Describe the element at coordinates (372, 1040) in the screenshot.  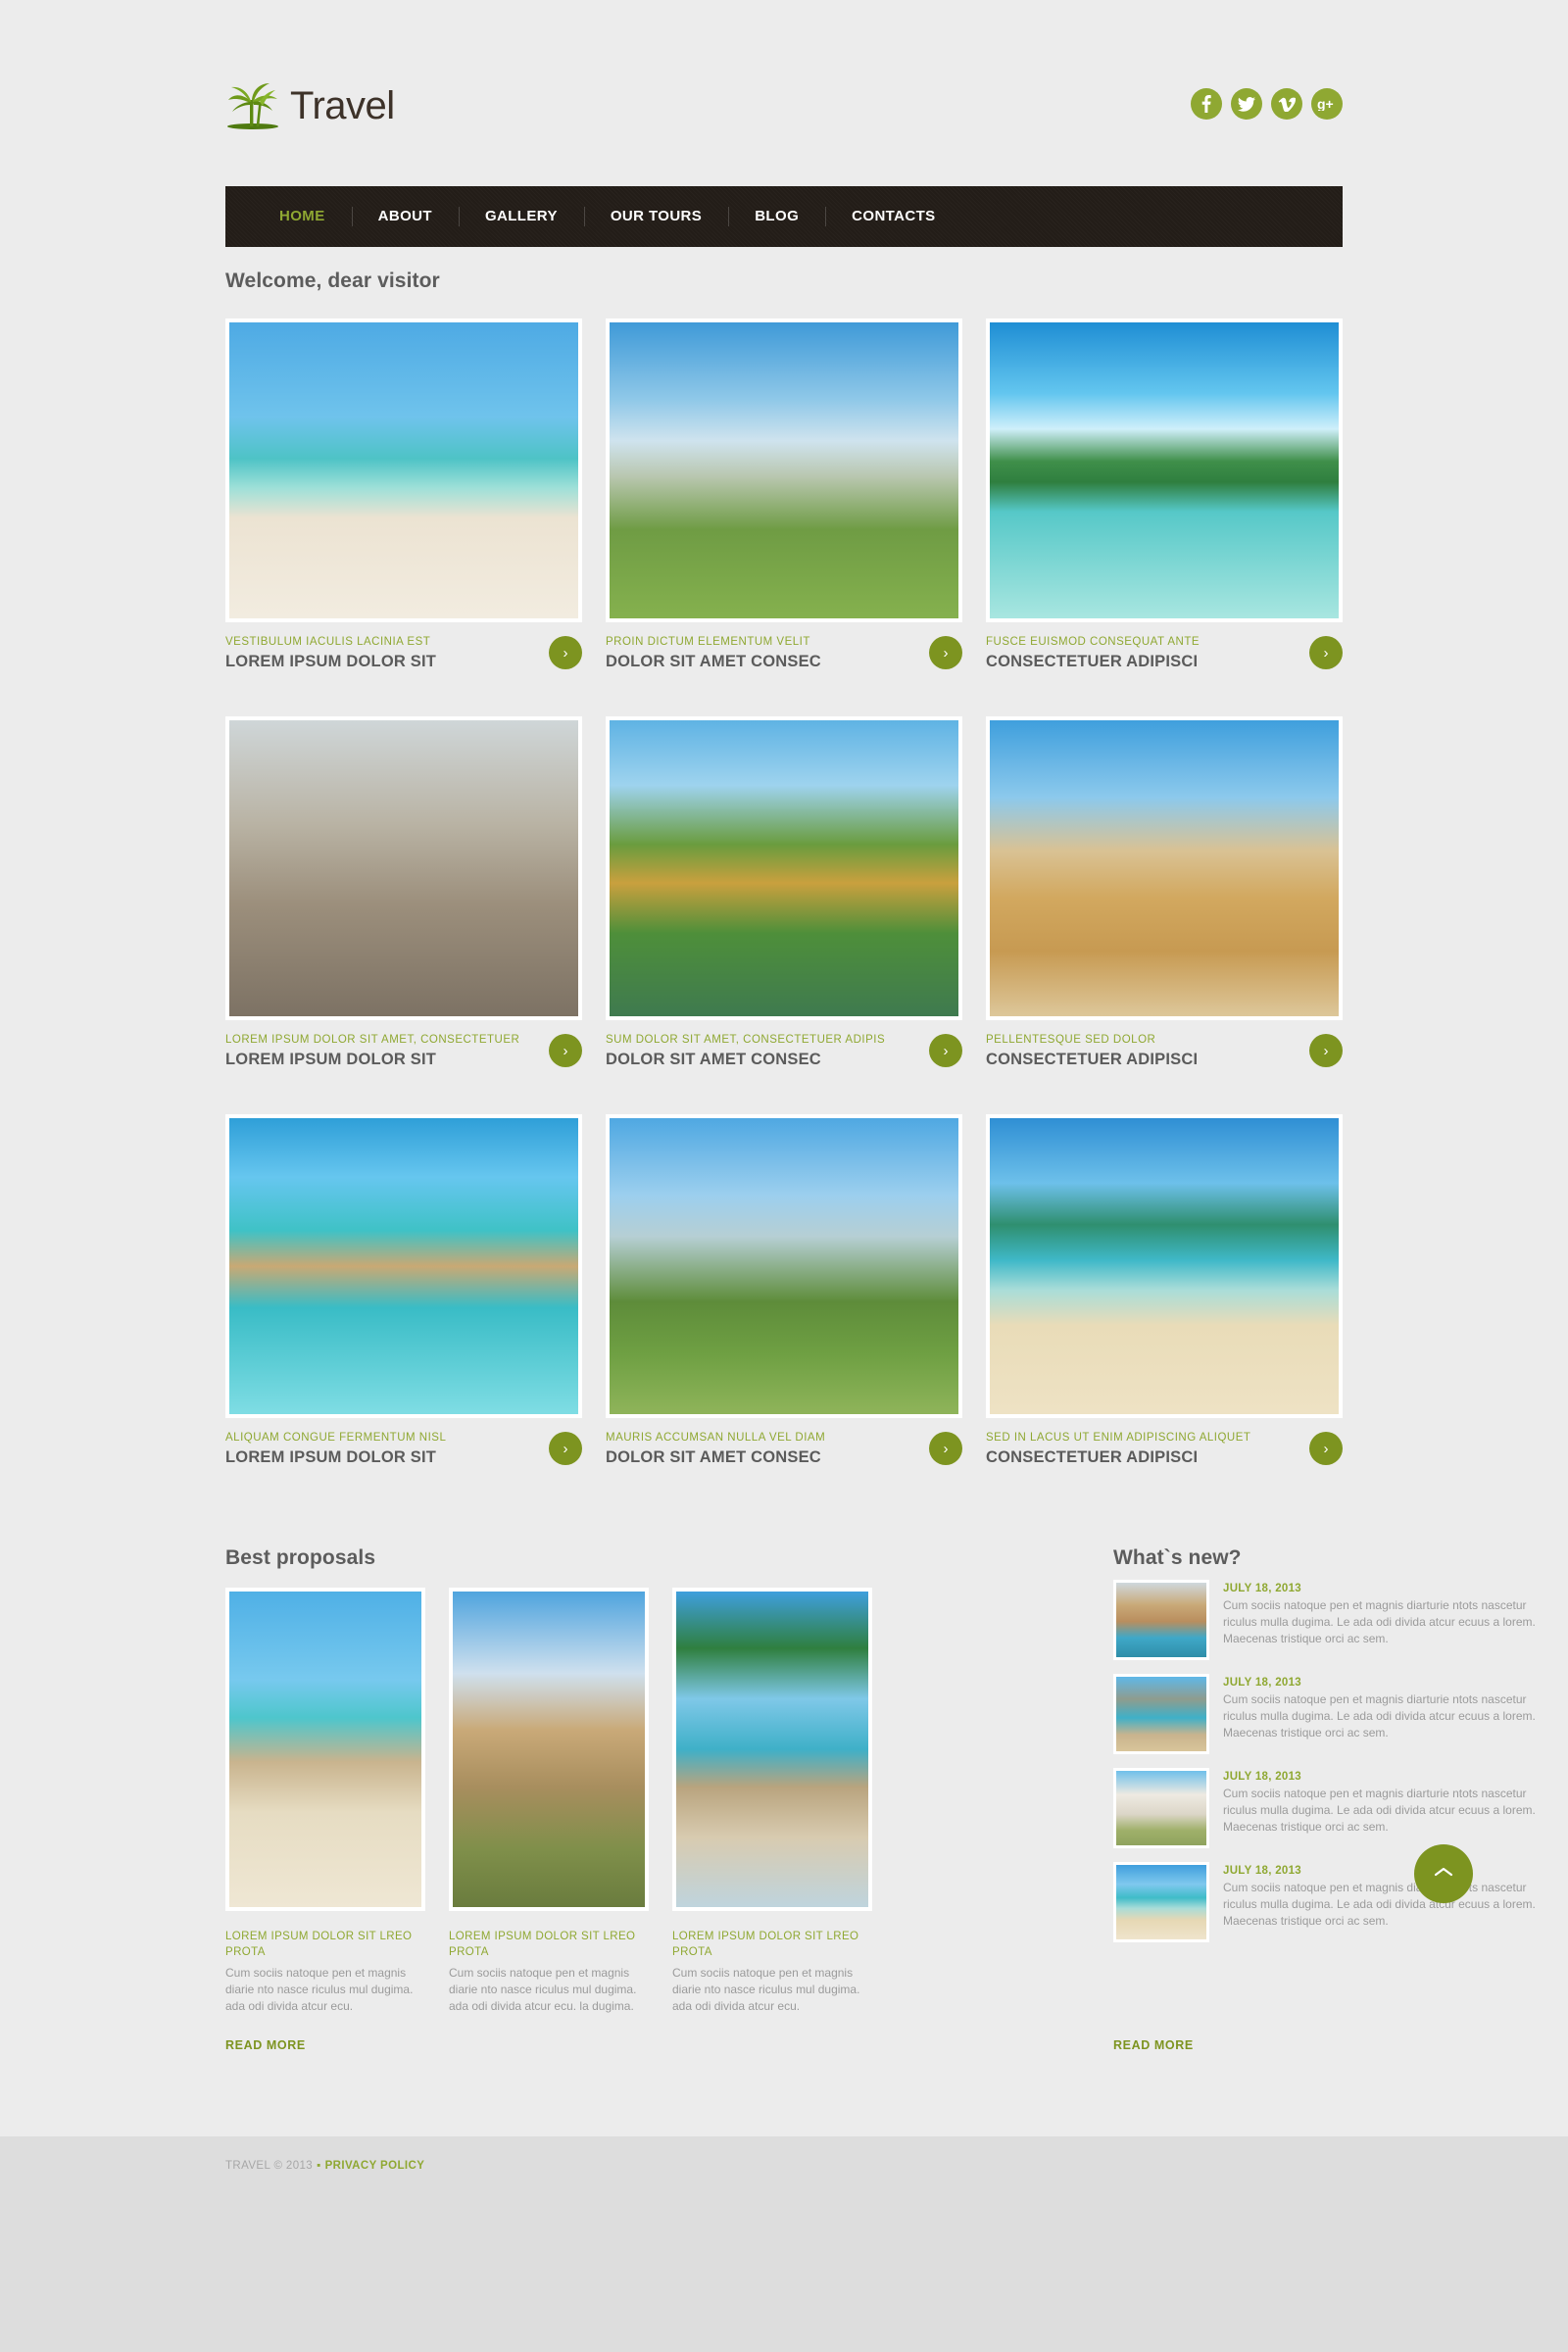
I see `gallery-card-subtitle: LOREM IPSUM DOLOR SIT AMET, CONSECTETUER` at that location.